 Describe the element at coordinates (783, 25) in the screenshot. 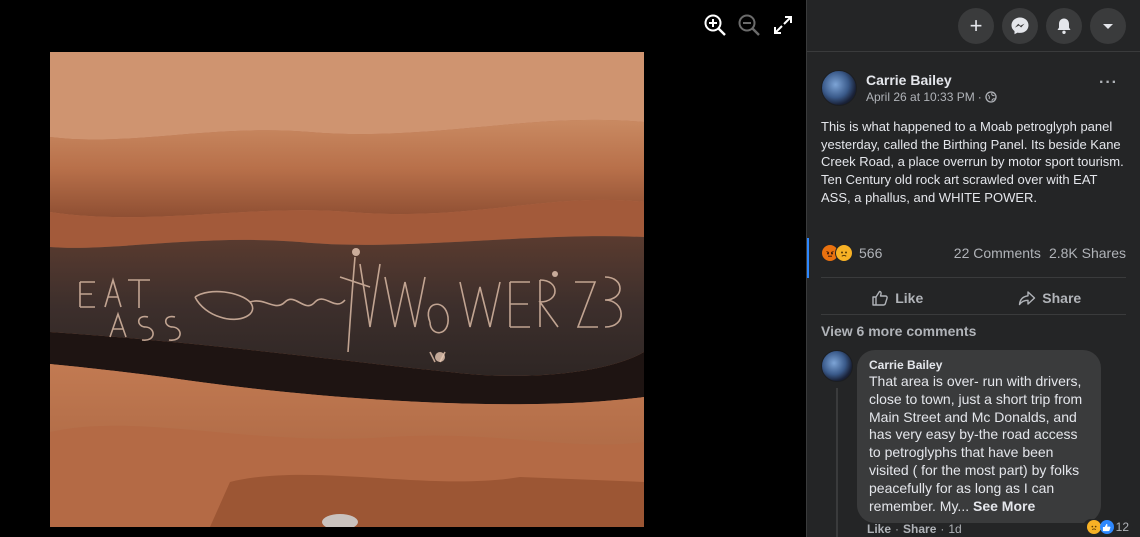

I see `fullscreen-icon` at that location.